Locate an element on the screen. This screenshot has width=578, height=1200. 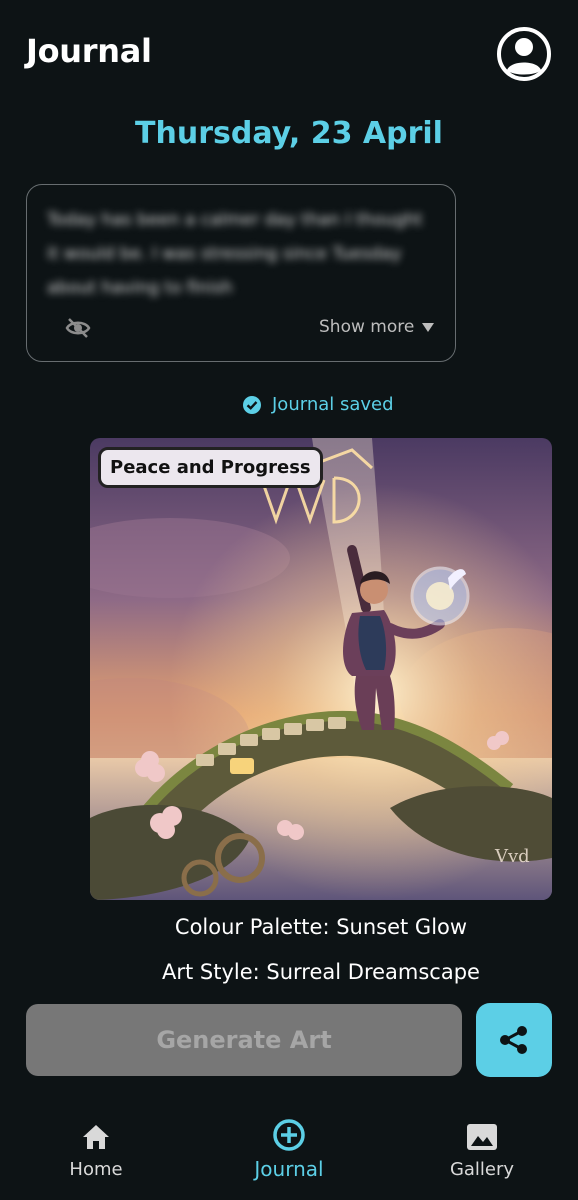
bottom-navigation: Home Journal Gallery is located at coordinates (289, 1150).